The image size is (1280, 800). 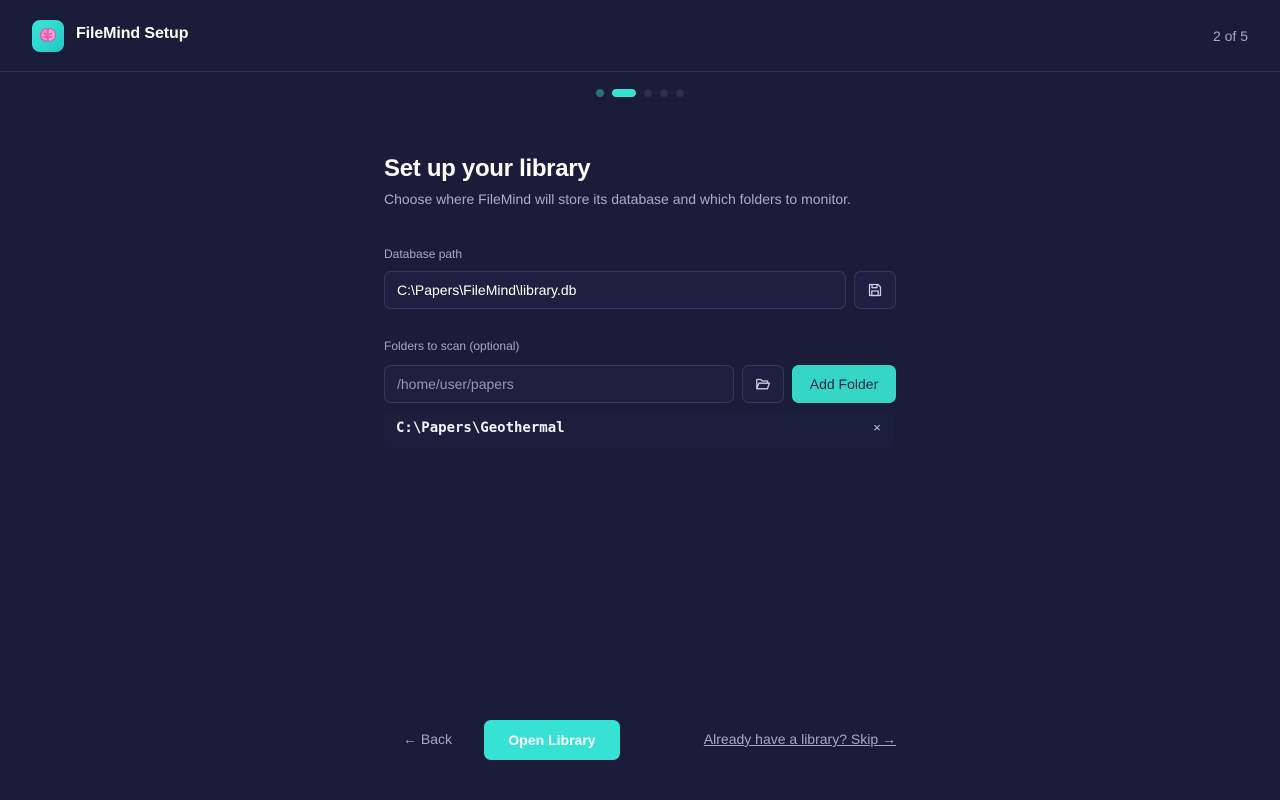 What do you see at coordinates (615, 290) in the screenshot?
I see `database-path-input` at bounding box center [615, 290].